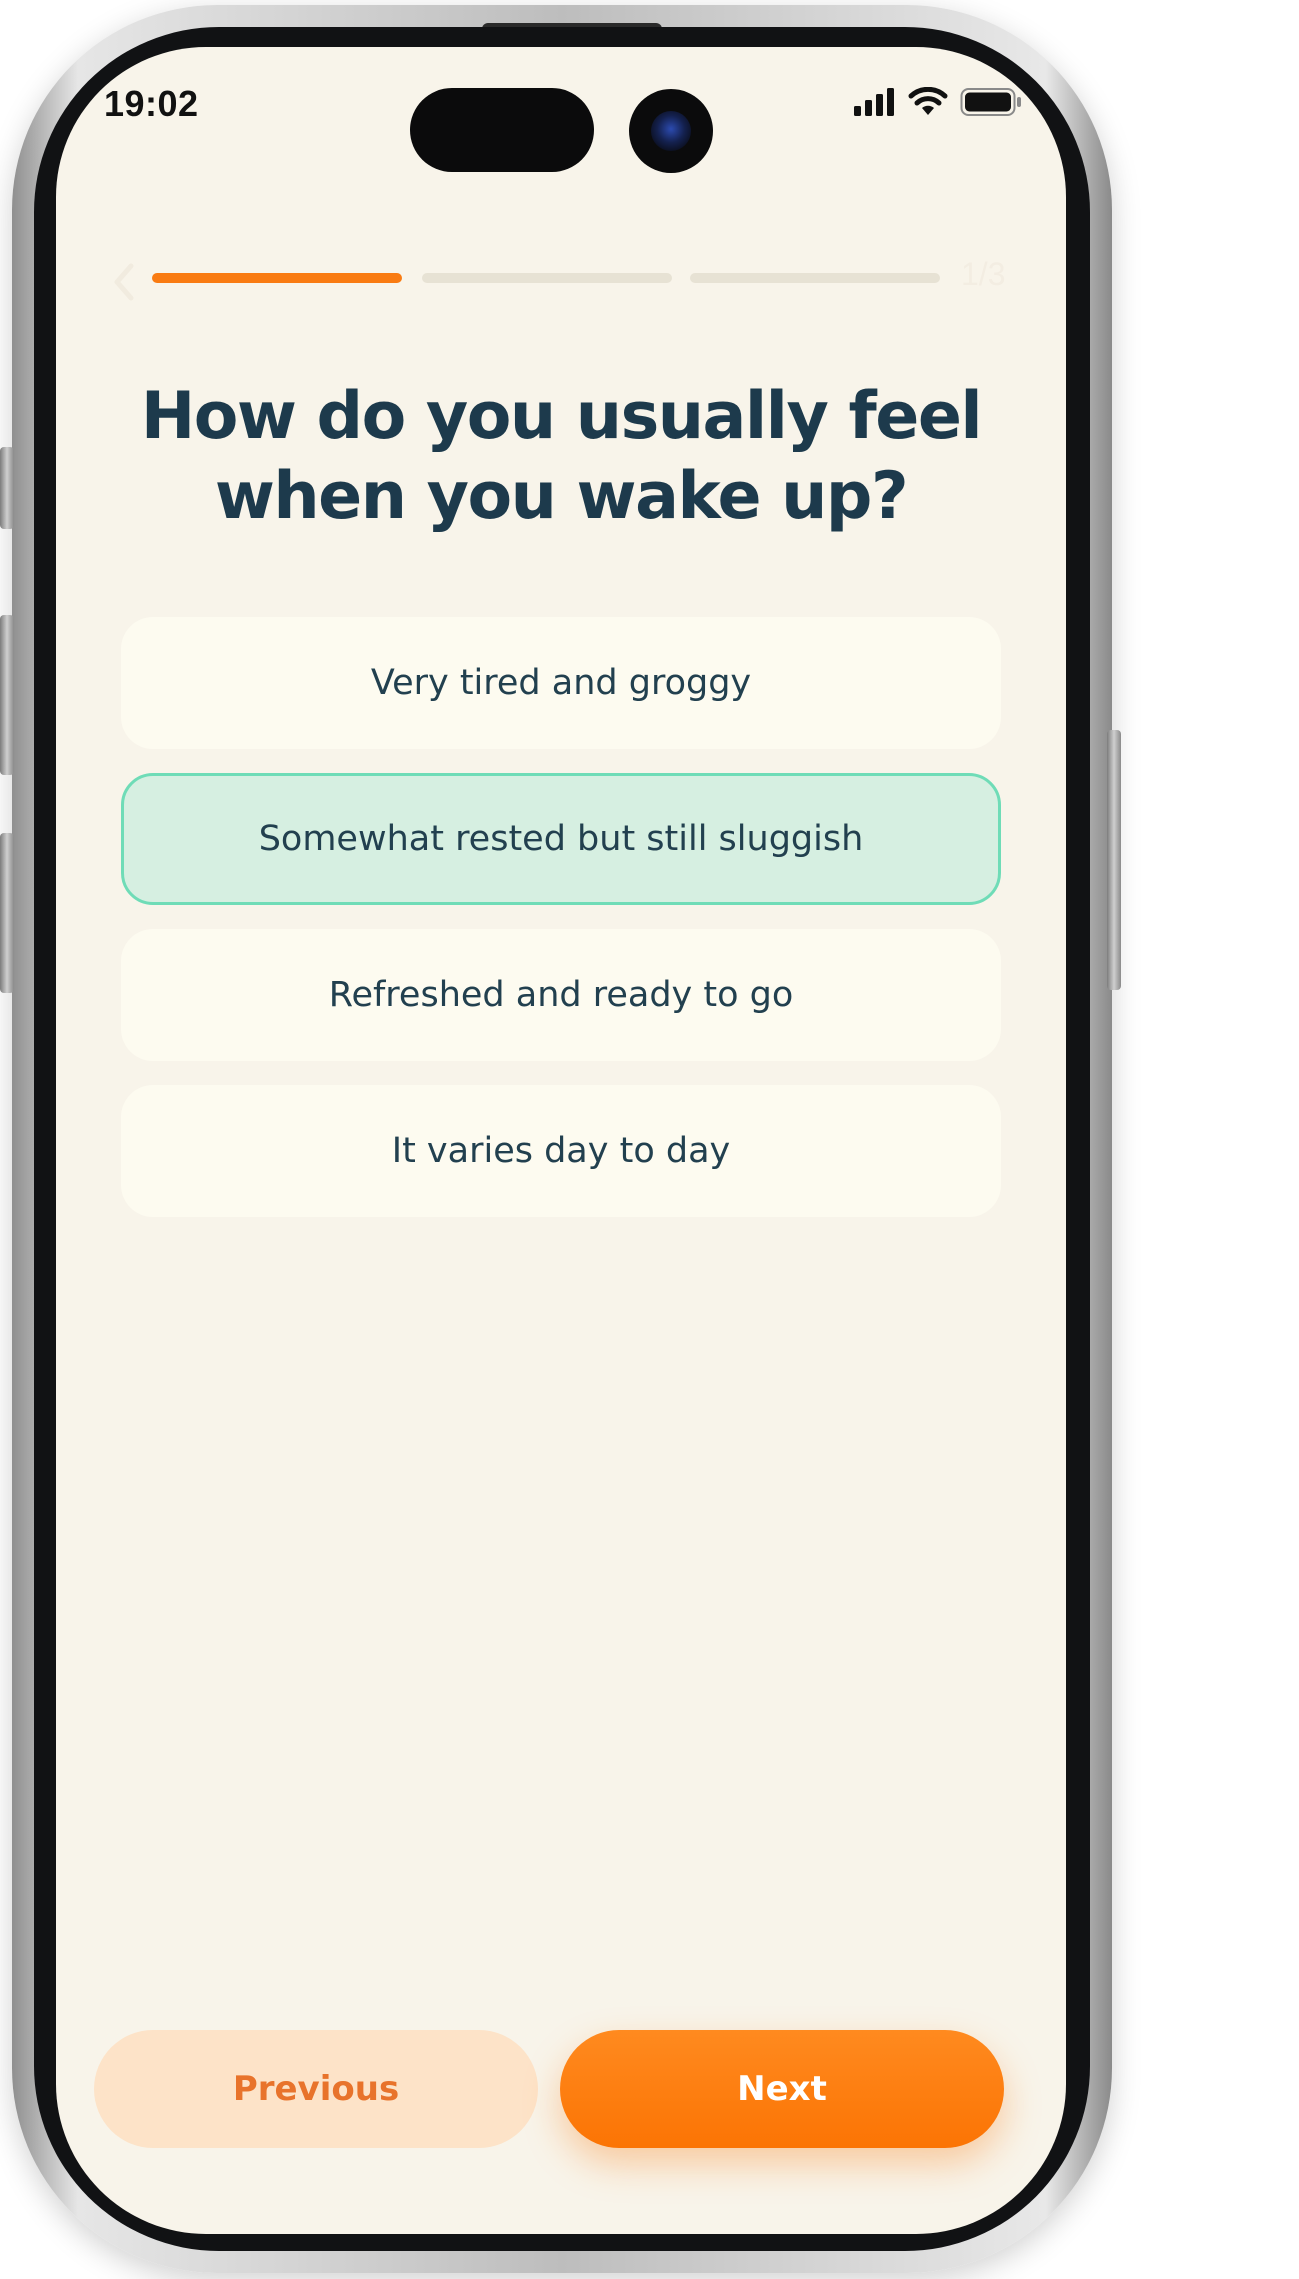 This screenshot has width=1299, height=2279. I want to click on volume-up-button, so click(7, 695).